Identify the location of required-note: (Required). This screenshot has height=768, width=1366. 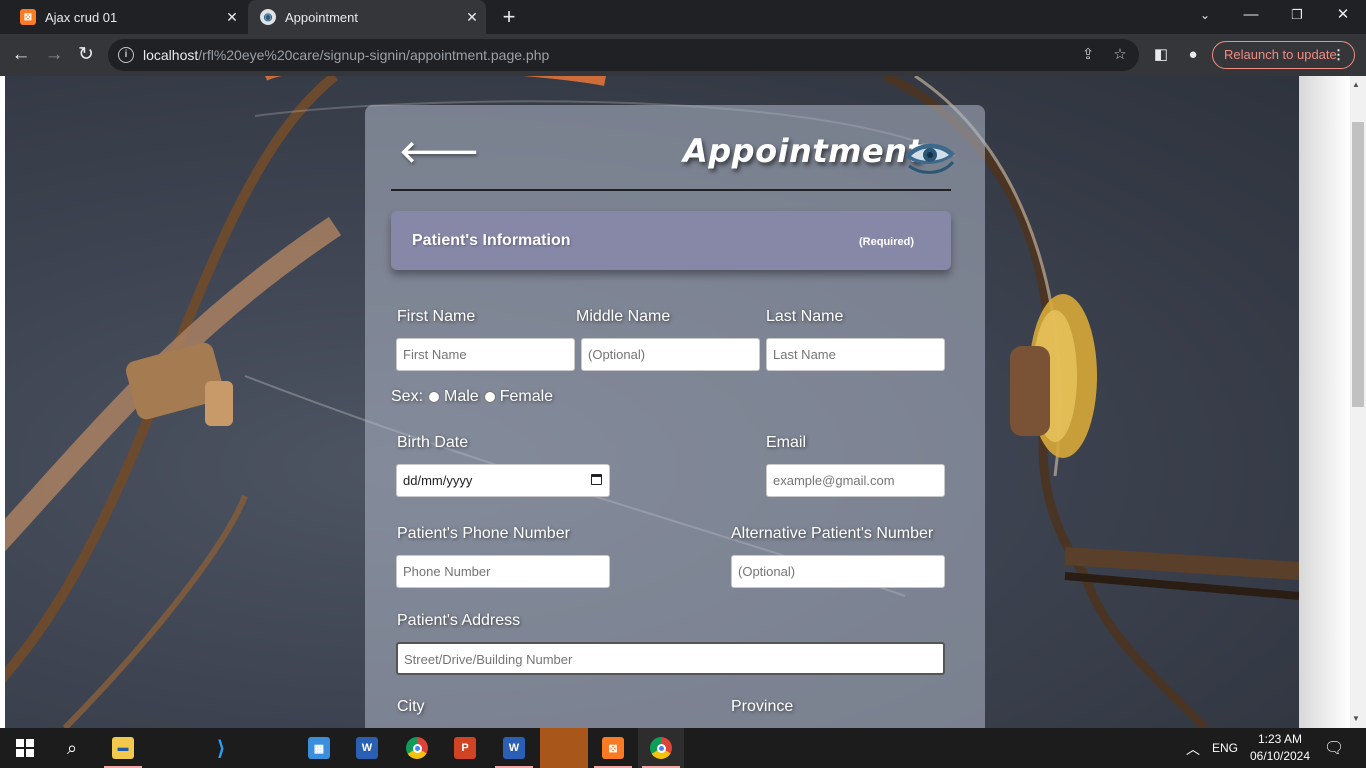
(886, 242).